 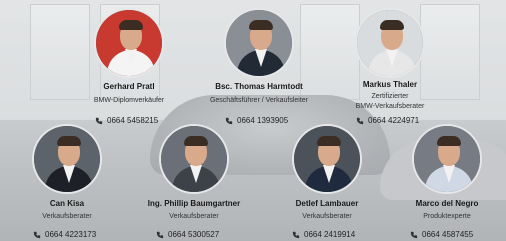 I want to click on member-name: Bsc. Thomas Harmtodt, so click(x=259, y=86).